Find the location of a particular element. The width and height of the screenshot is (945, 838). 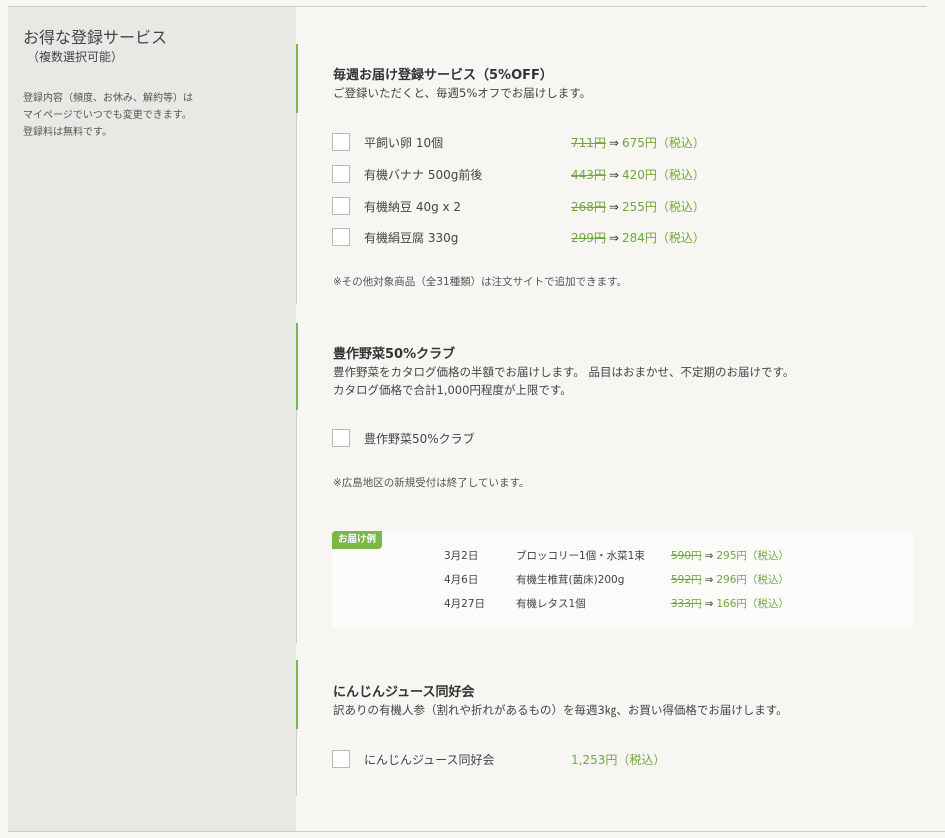

section-description-line: 訳ありの有機人参（割れや折れがあるもの）を毎週3㎏、お買い得価格でお届けします。 is located at coordinates (560, 710).